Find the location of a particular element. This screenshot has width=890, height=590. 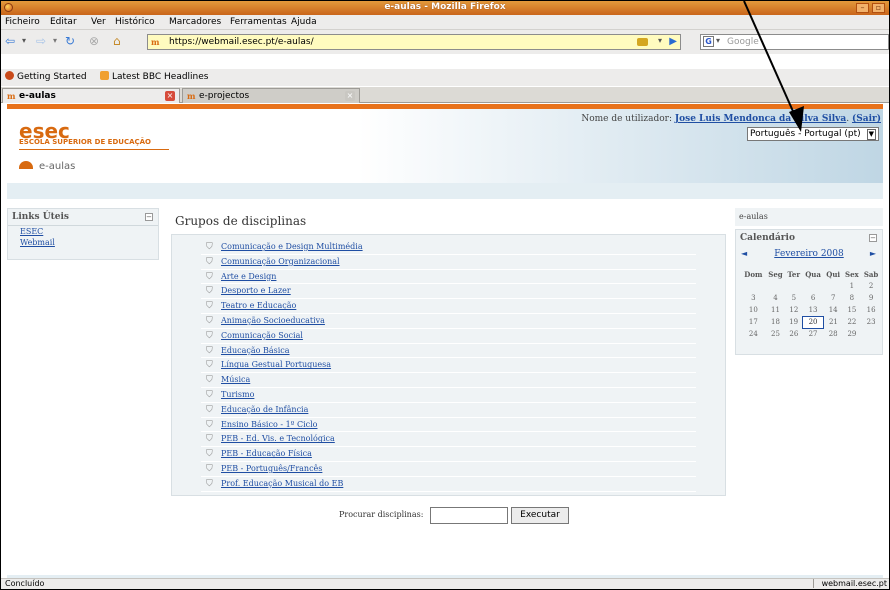

menu-item-editar: Editar is located at coordinates (63, 22).